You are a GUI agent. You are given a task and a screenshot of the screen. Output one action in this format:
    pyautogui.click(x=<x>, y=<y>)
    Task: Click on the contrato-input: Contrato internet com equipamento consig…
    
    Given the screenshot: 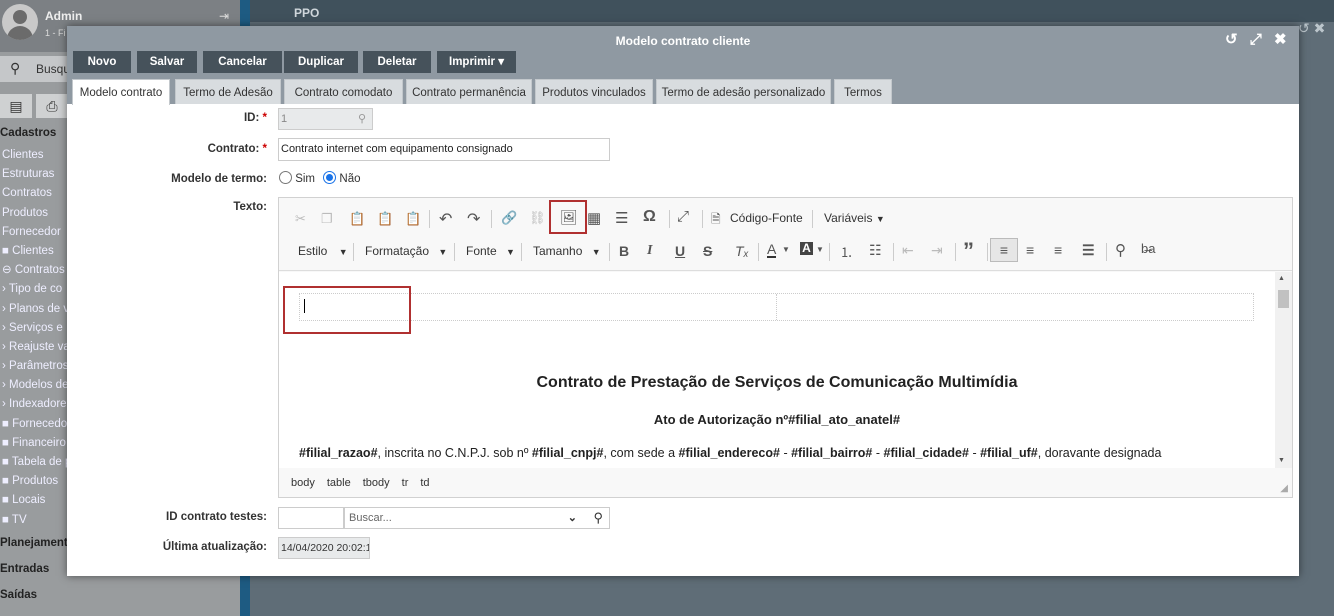 What is the action you would take?
    pyautogui.click(x=444, y=149)
    